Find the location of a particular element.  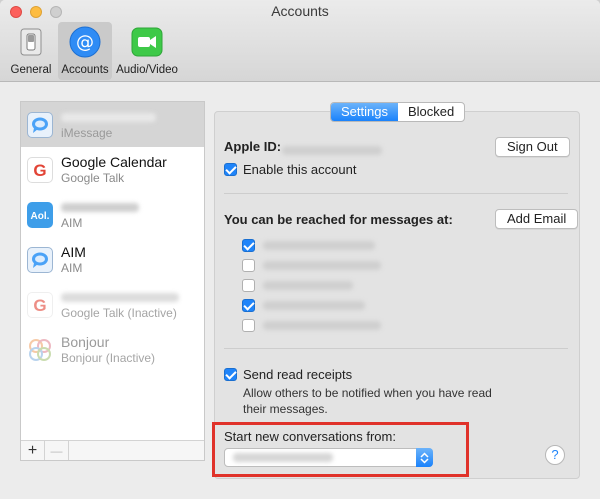

aim-icon is located at coordinates (40, 259).